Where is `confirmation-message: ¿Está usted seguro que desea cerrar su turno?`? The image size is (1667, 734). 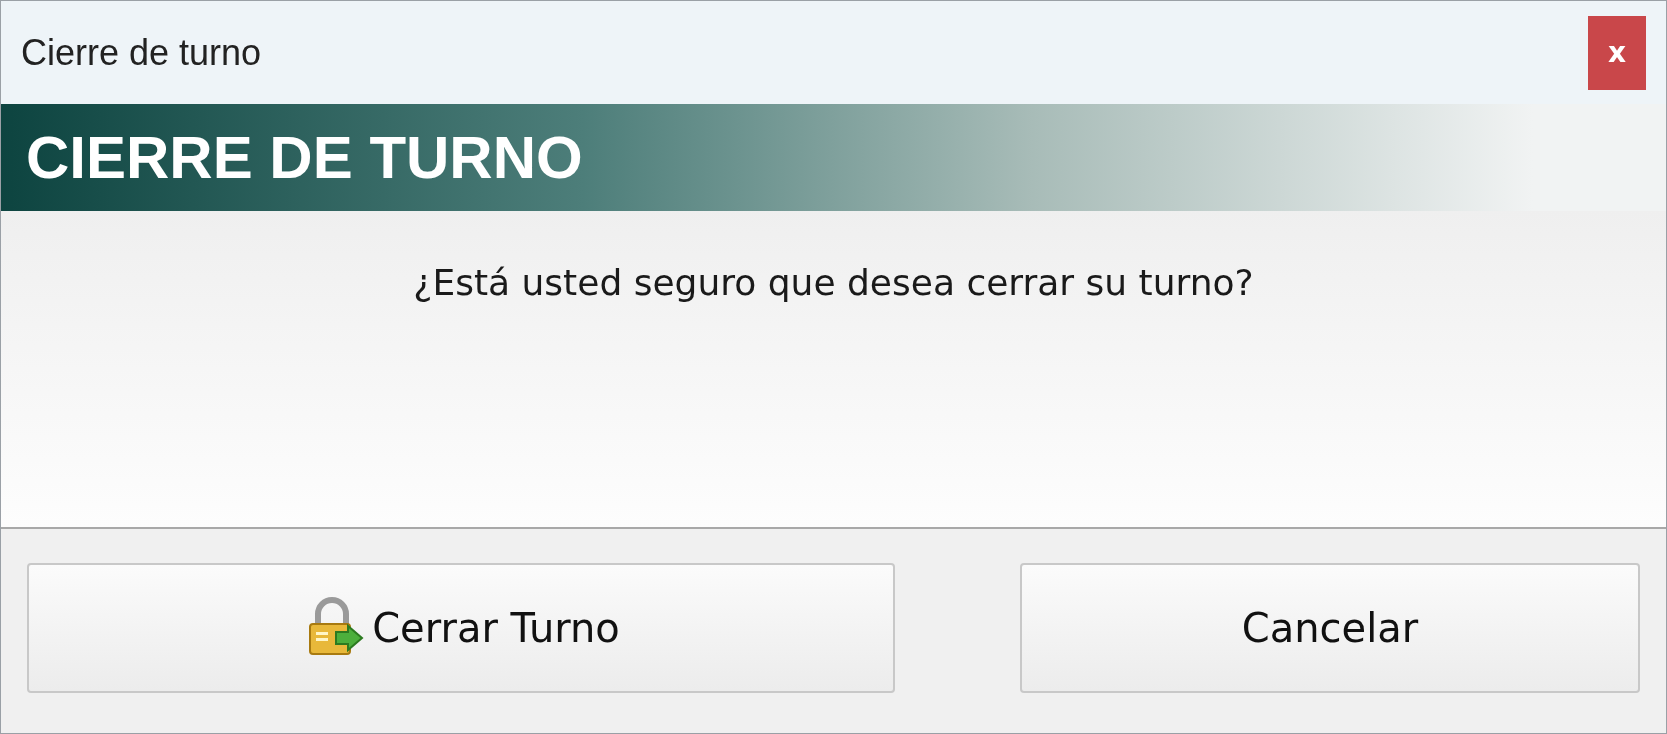 confirmation-message: ¿Está usted seguro que desea cerrar su turno? is located at coordinates (833, 283).